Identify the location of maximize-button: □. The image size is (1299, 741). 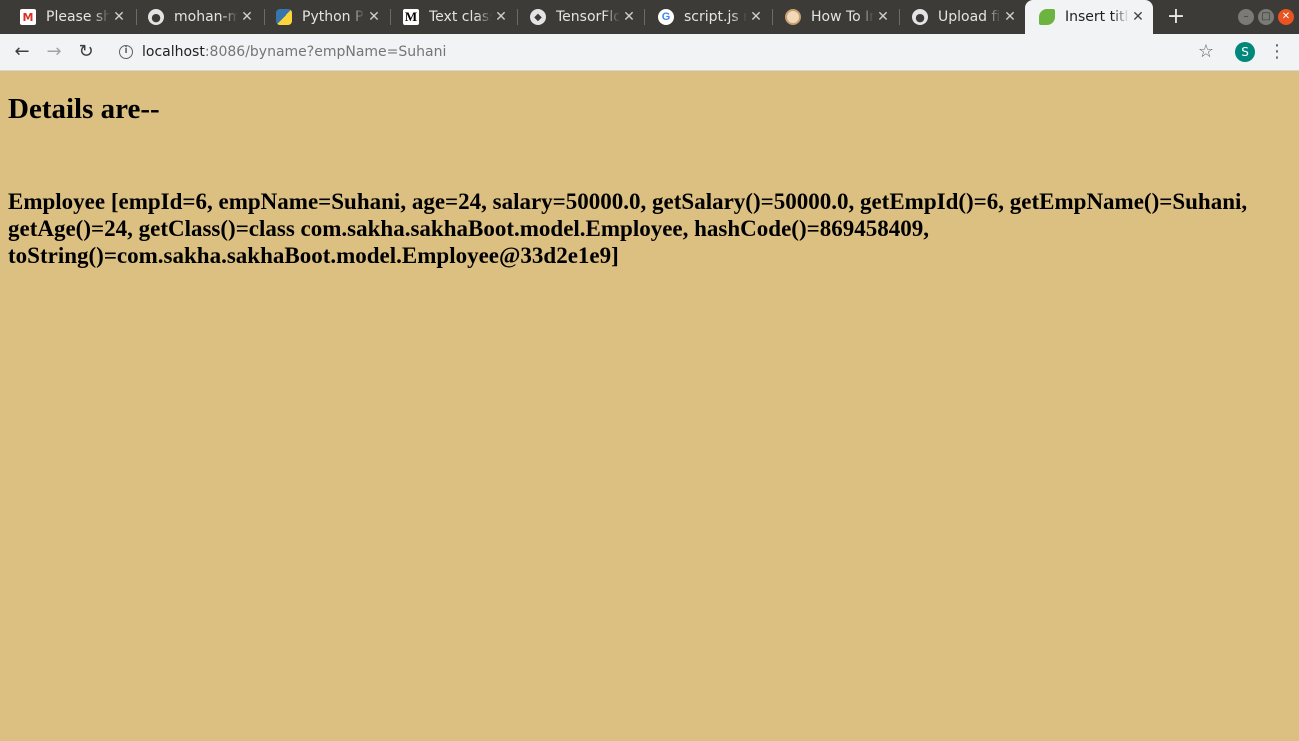
(1266, 17).